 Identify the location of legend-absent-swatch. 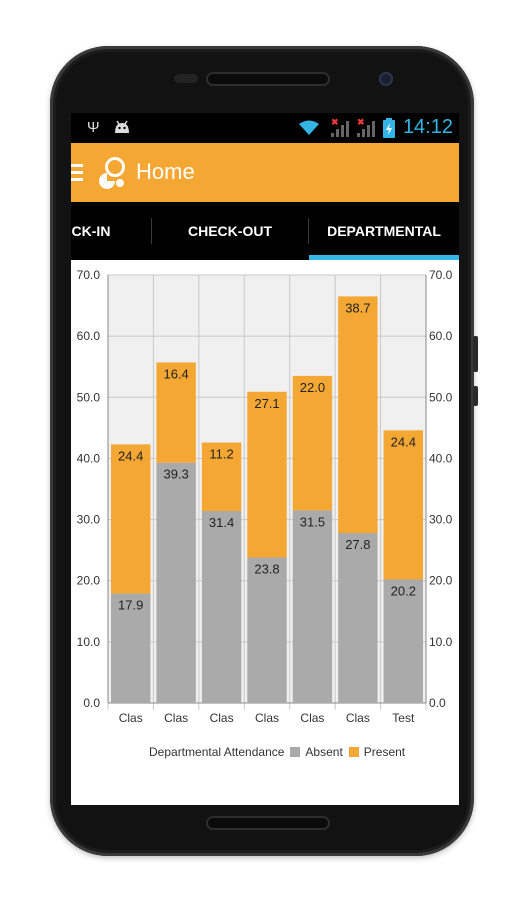
(295, 752).